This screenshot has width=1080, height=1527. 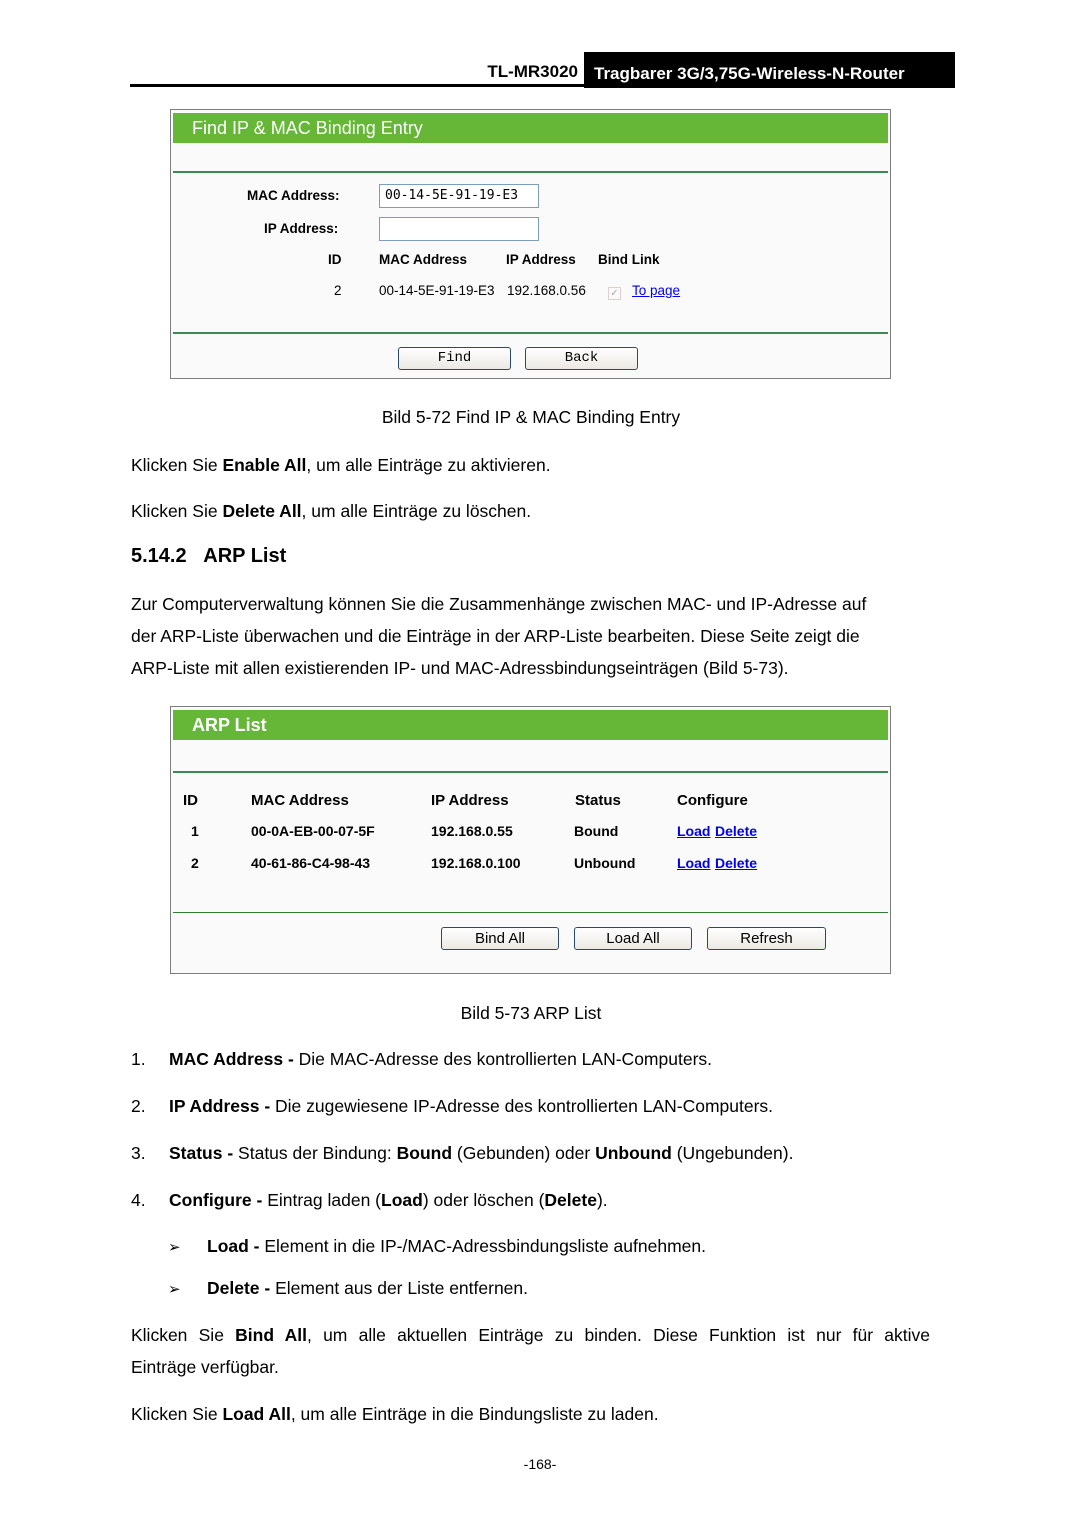 I want to click on row-mac: 40-61-86-C4-98-43, so click(x=311, y=863).